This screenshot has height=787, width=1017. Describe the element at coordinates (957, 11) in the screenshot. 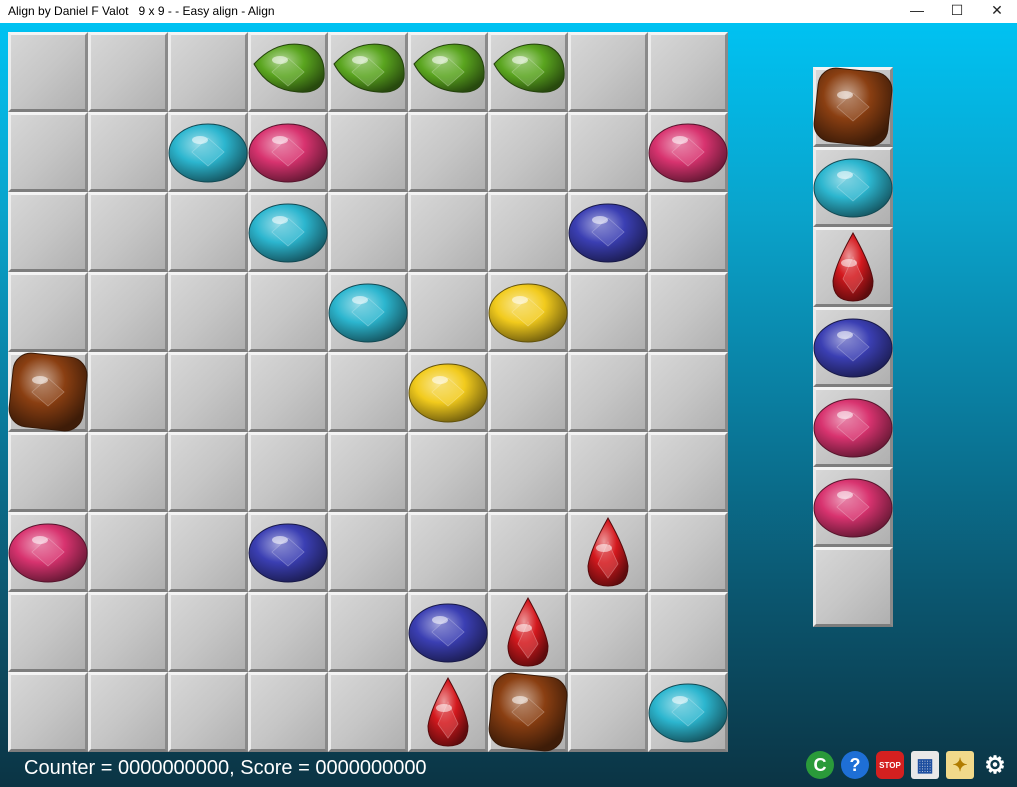

I see `maximize-button: ☐` at that location.